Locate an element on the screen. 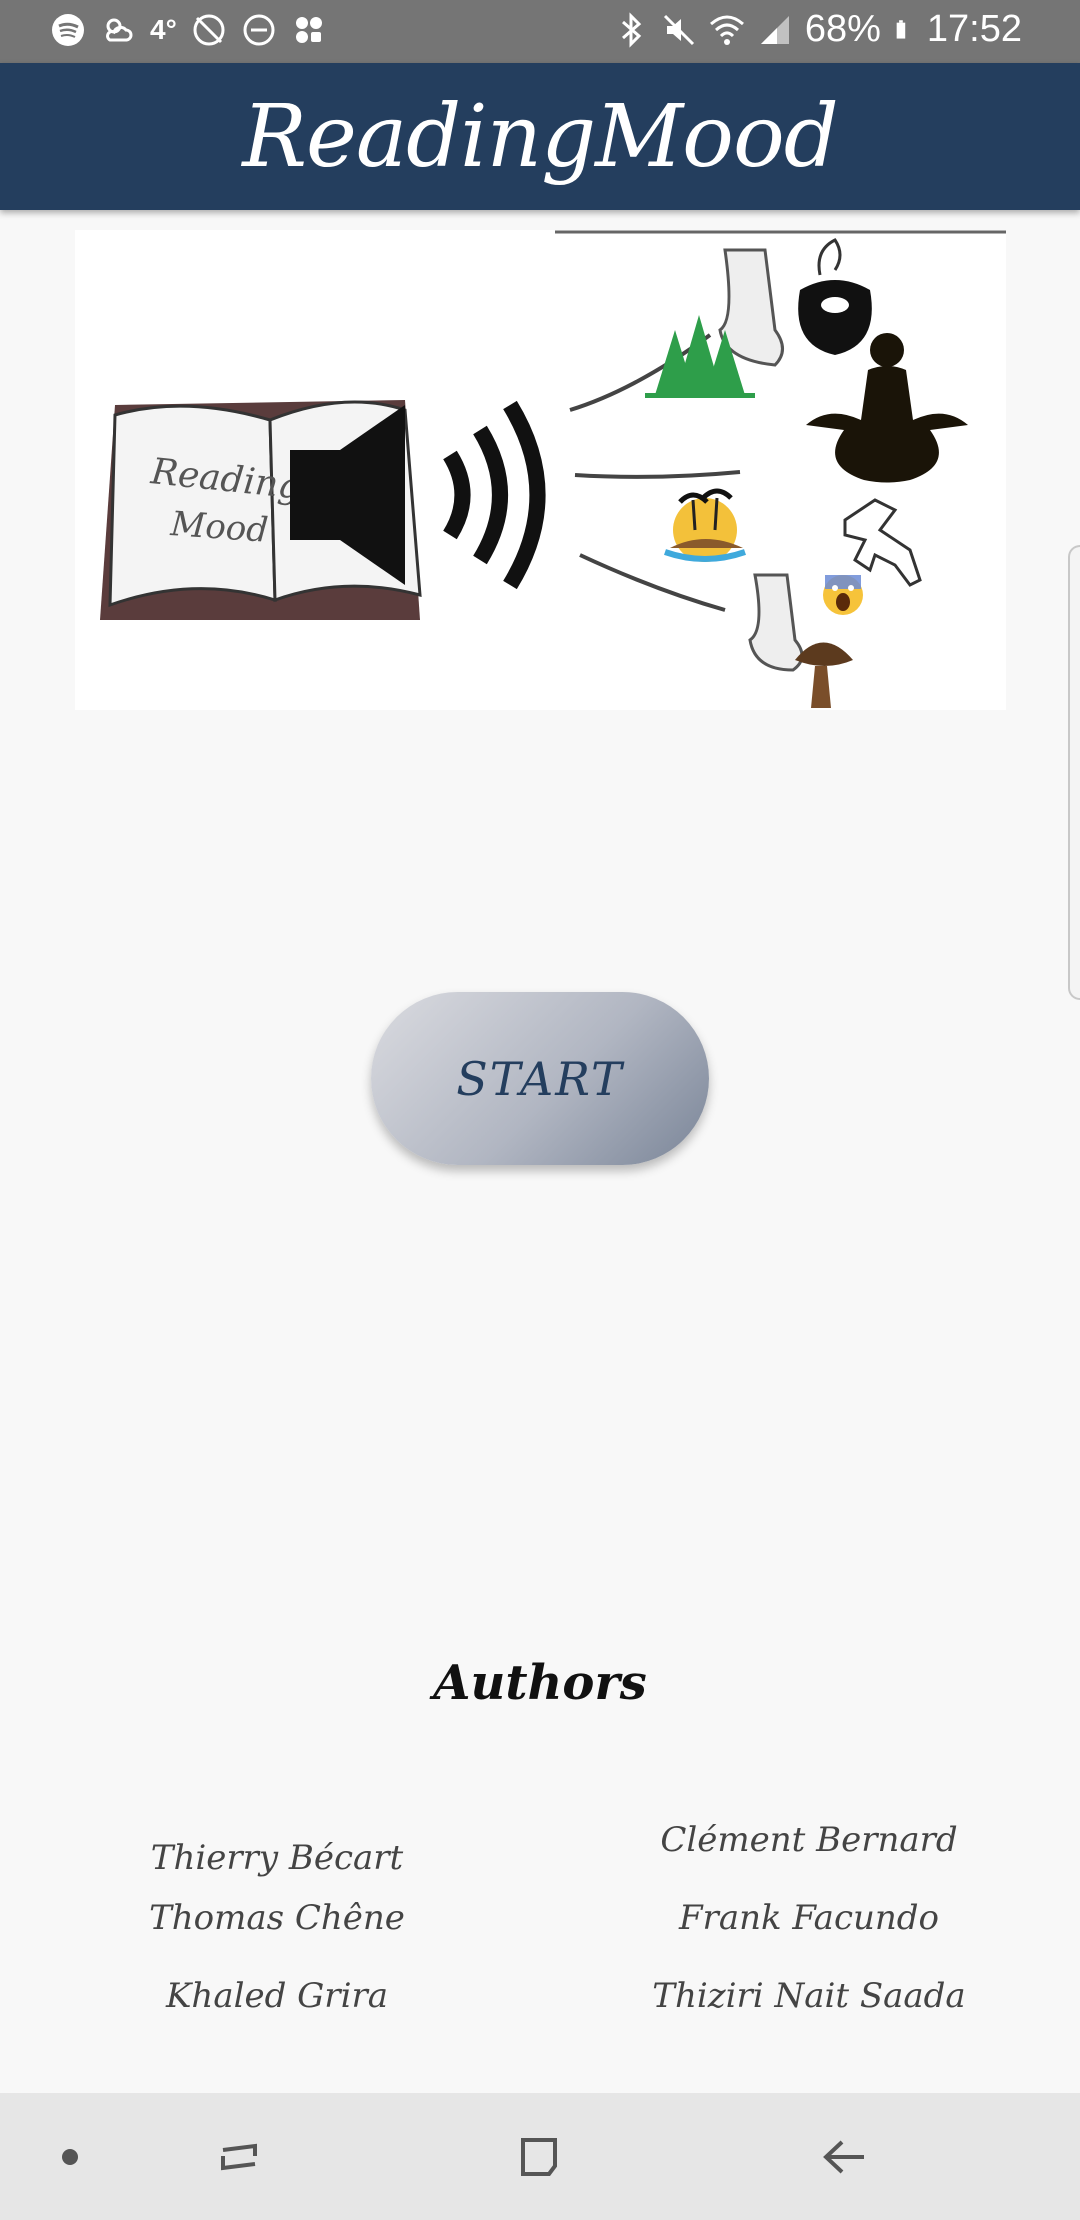 The image size is (1080, 2220). app-title: ReadingMood is located at coordinates (540, 136).